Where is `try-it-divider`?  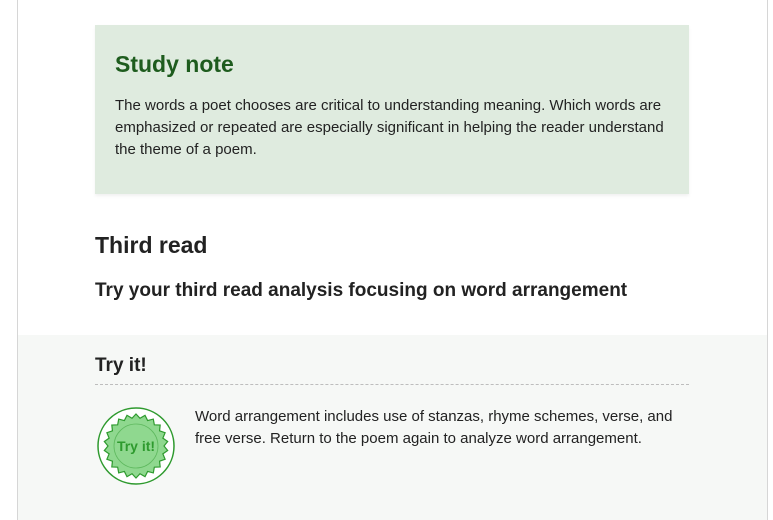 try-it-divider is located at coordinates (392, 384).